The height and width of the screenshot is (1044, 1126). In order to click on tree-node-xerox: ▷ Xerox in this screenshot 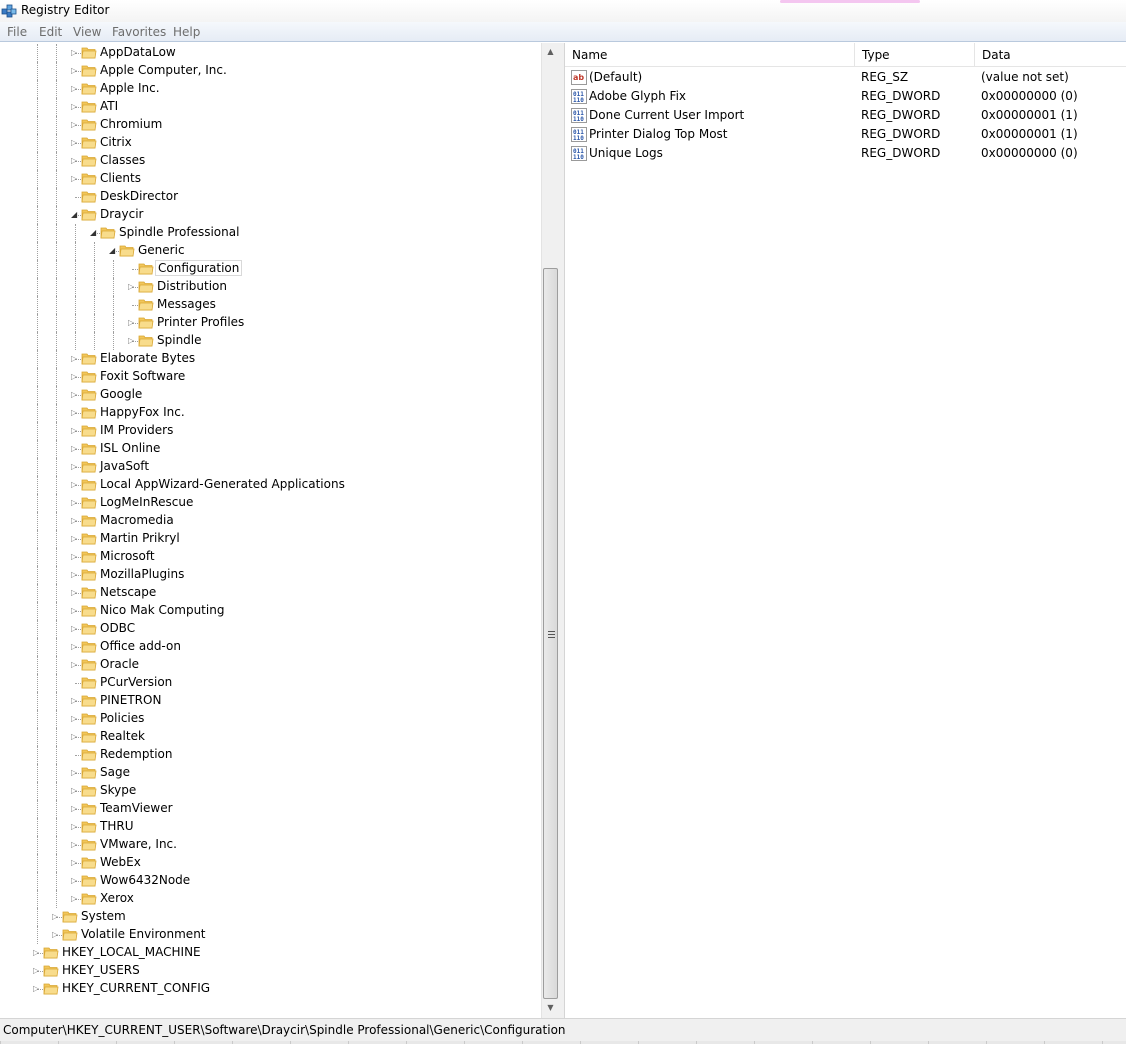, I will do `click(270, 899)`.